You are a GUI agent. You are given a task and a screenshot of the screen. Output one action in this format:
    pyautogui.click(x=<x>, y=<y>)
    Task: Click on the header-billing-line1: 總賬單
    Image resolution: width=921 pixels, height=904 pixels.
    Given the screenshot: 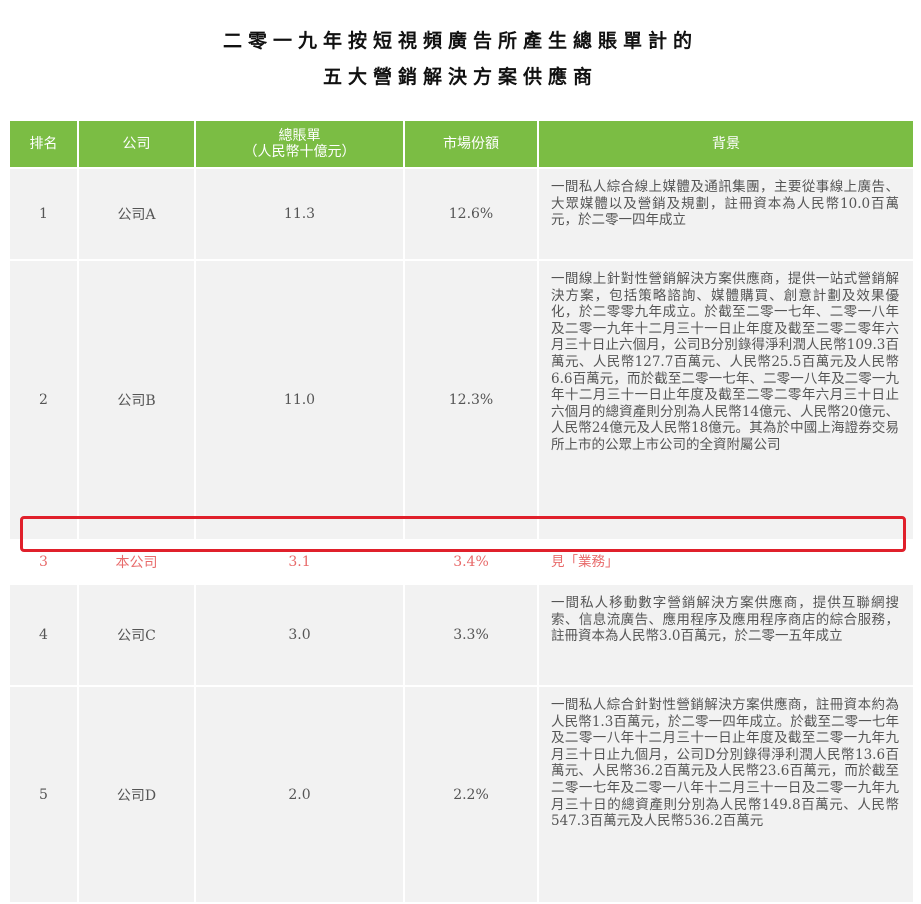 What is the action you would take?
    pyautogui.click(x=299, y=136)
    